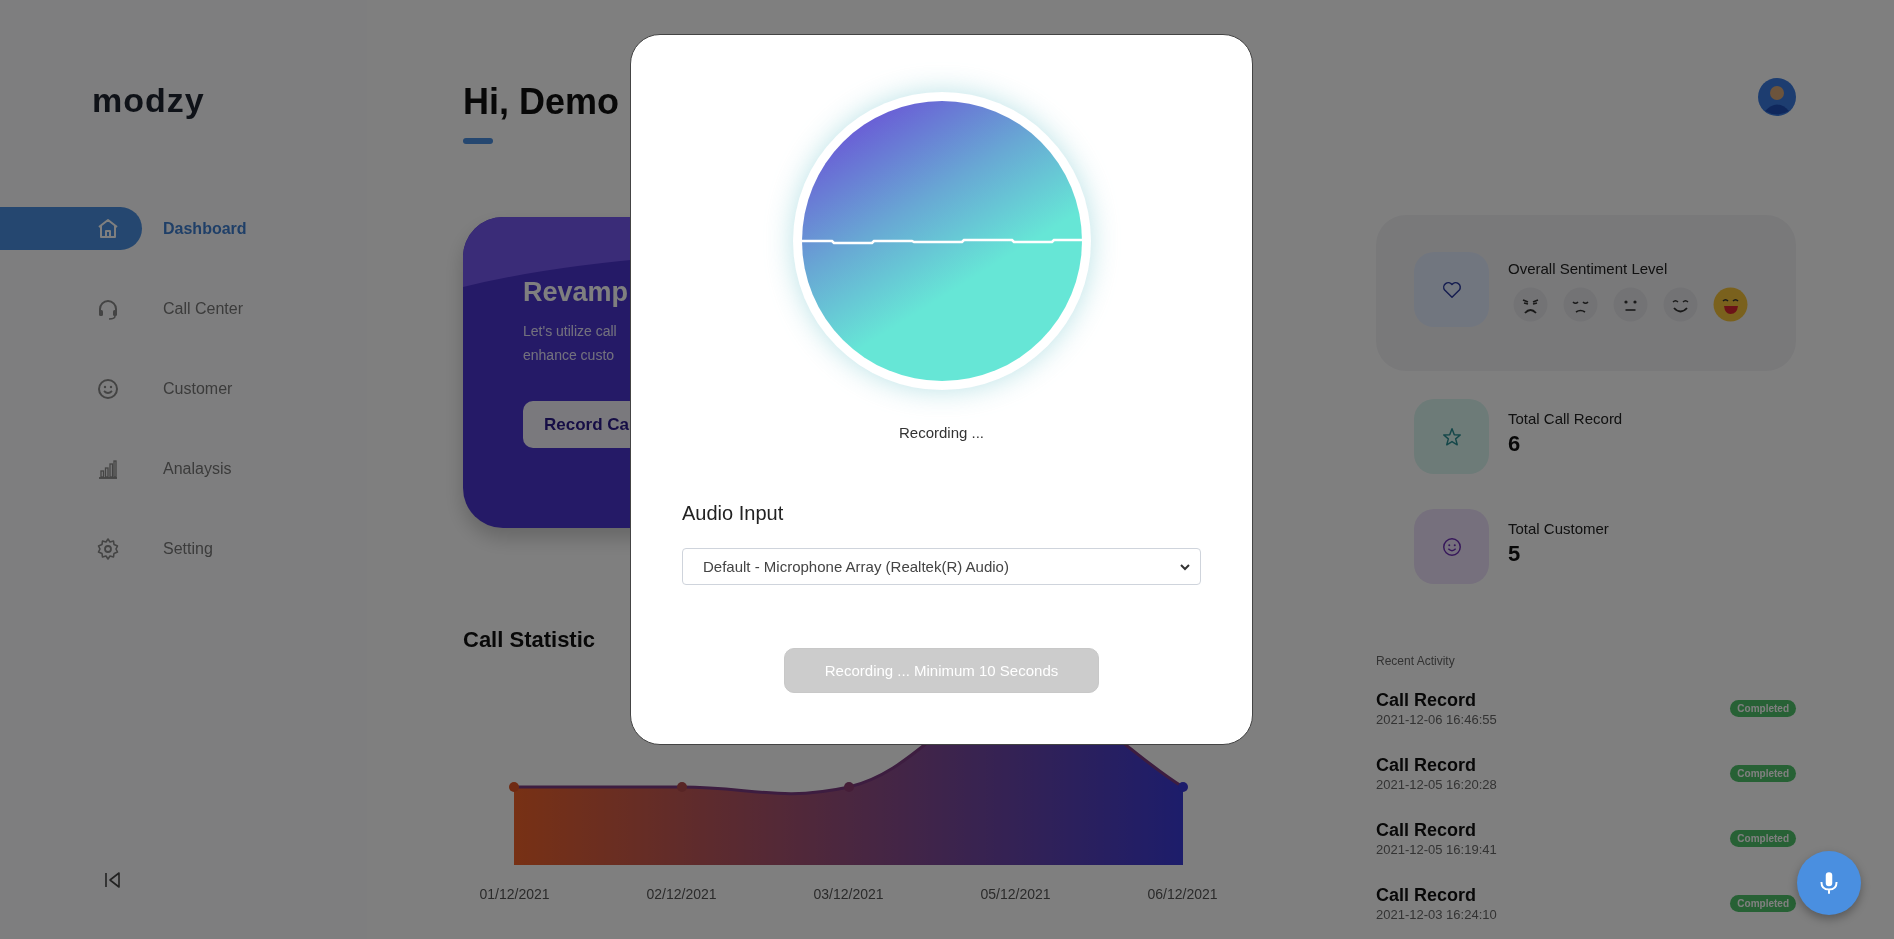 This screenshot has width=1894, height=939. I want to click on activity-time: 2021-12-05 16:19:41, so click(1436, 849).